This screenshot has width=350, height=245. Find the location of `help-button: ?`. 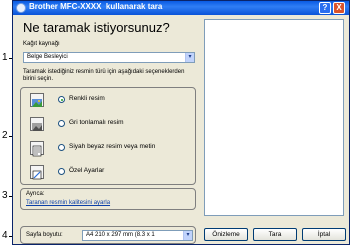

help-button: ? is located at coordinates (325, 8).